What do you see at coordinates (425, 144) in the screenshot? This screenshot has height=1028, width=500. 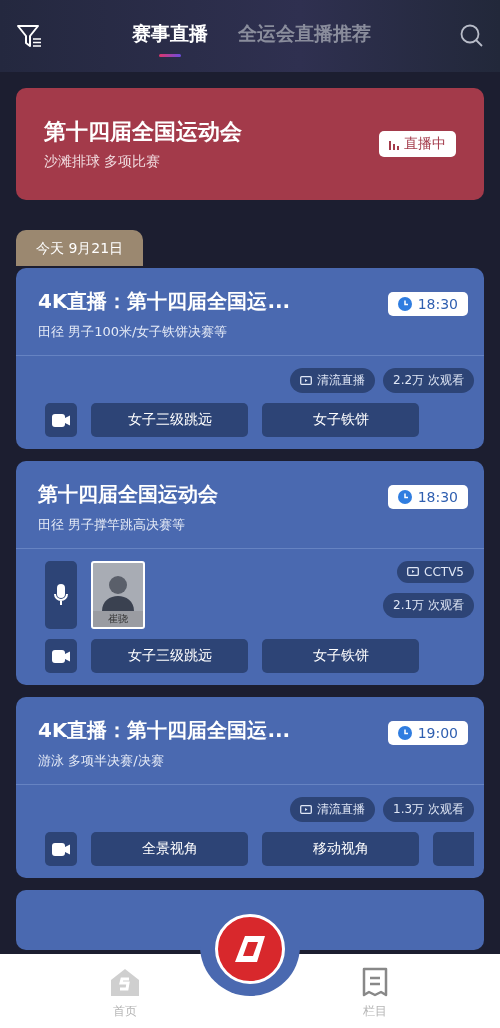 I see `badge-text: 直播中` at bounding box center [425, 144].